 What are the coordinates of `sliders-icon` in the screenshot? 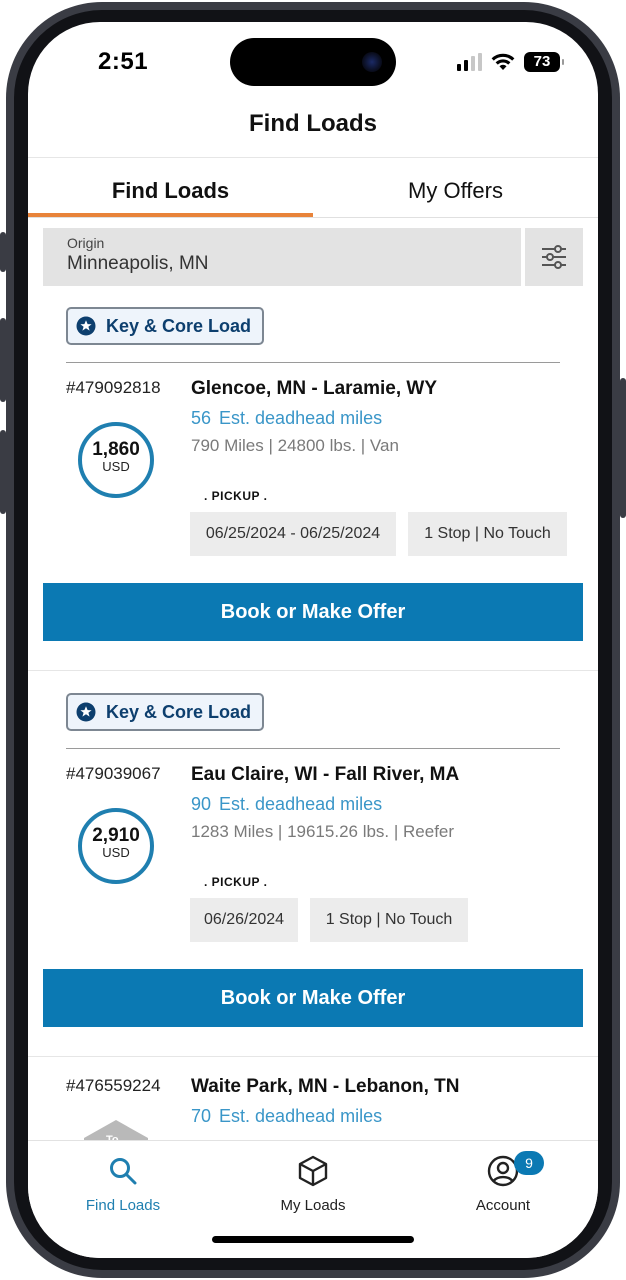 It's located at (554, 257).